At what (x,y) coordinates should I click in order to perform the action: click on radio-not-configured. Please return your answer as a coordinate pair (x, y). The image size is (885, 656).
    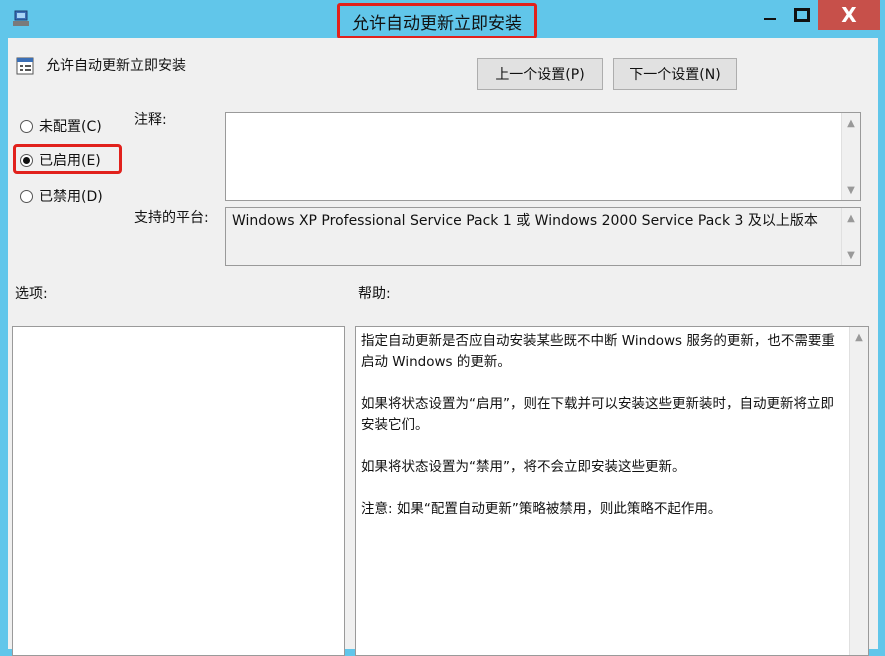
    Looking at the image, I should click on (26, 126).